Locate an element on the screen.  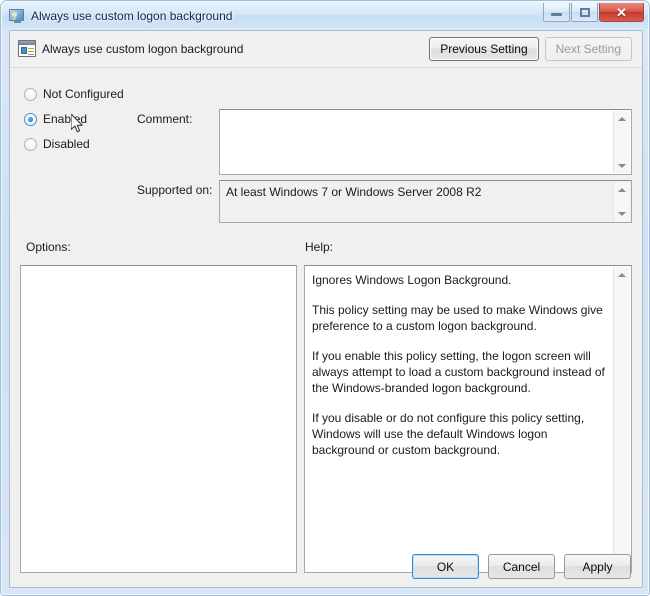
close-icon: ✕ is located at coordinates (621, 12).